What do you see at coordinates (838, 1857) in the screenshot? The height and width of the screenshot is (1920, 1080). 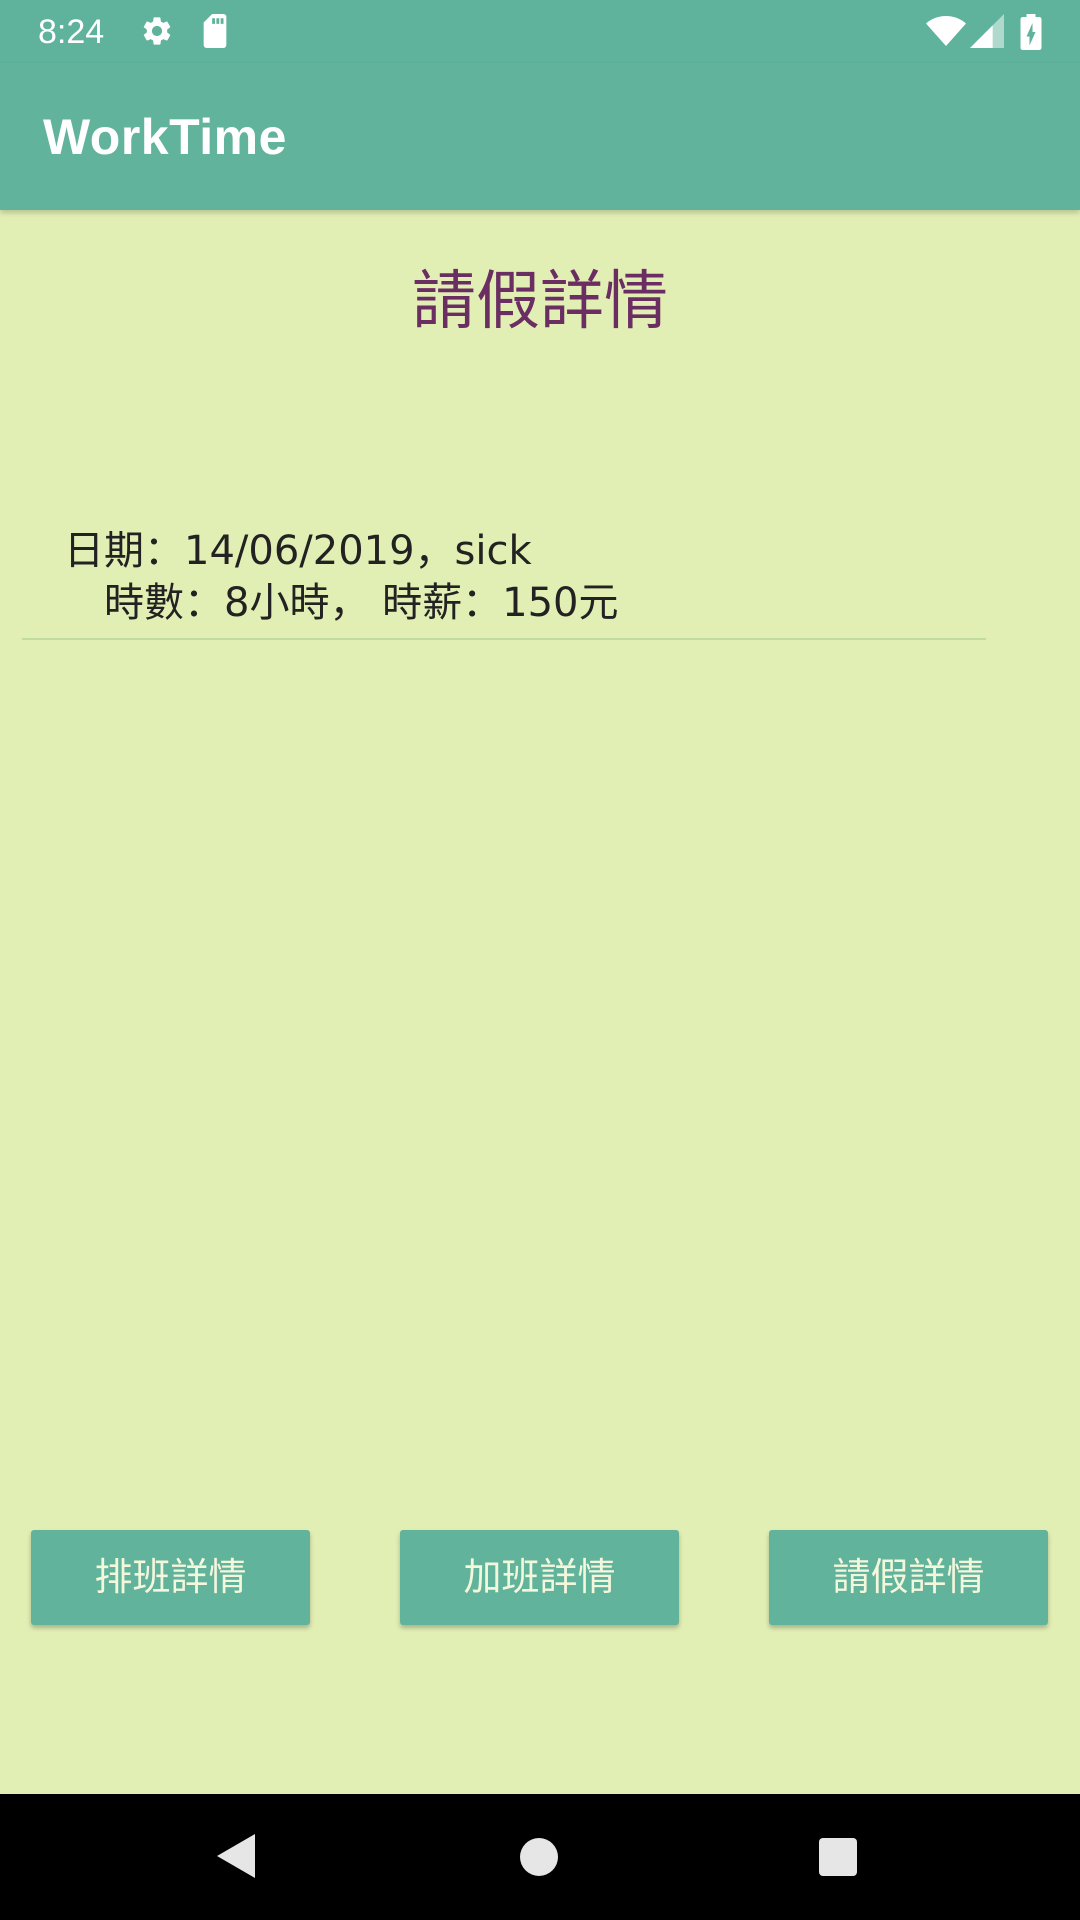 I see `recents-icon` at bounding box center [838, 1857].